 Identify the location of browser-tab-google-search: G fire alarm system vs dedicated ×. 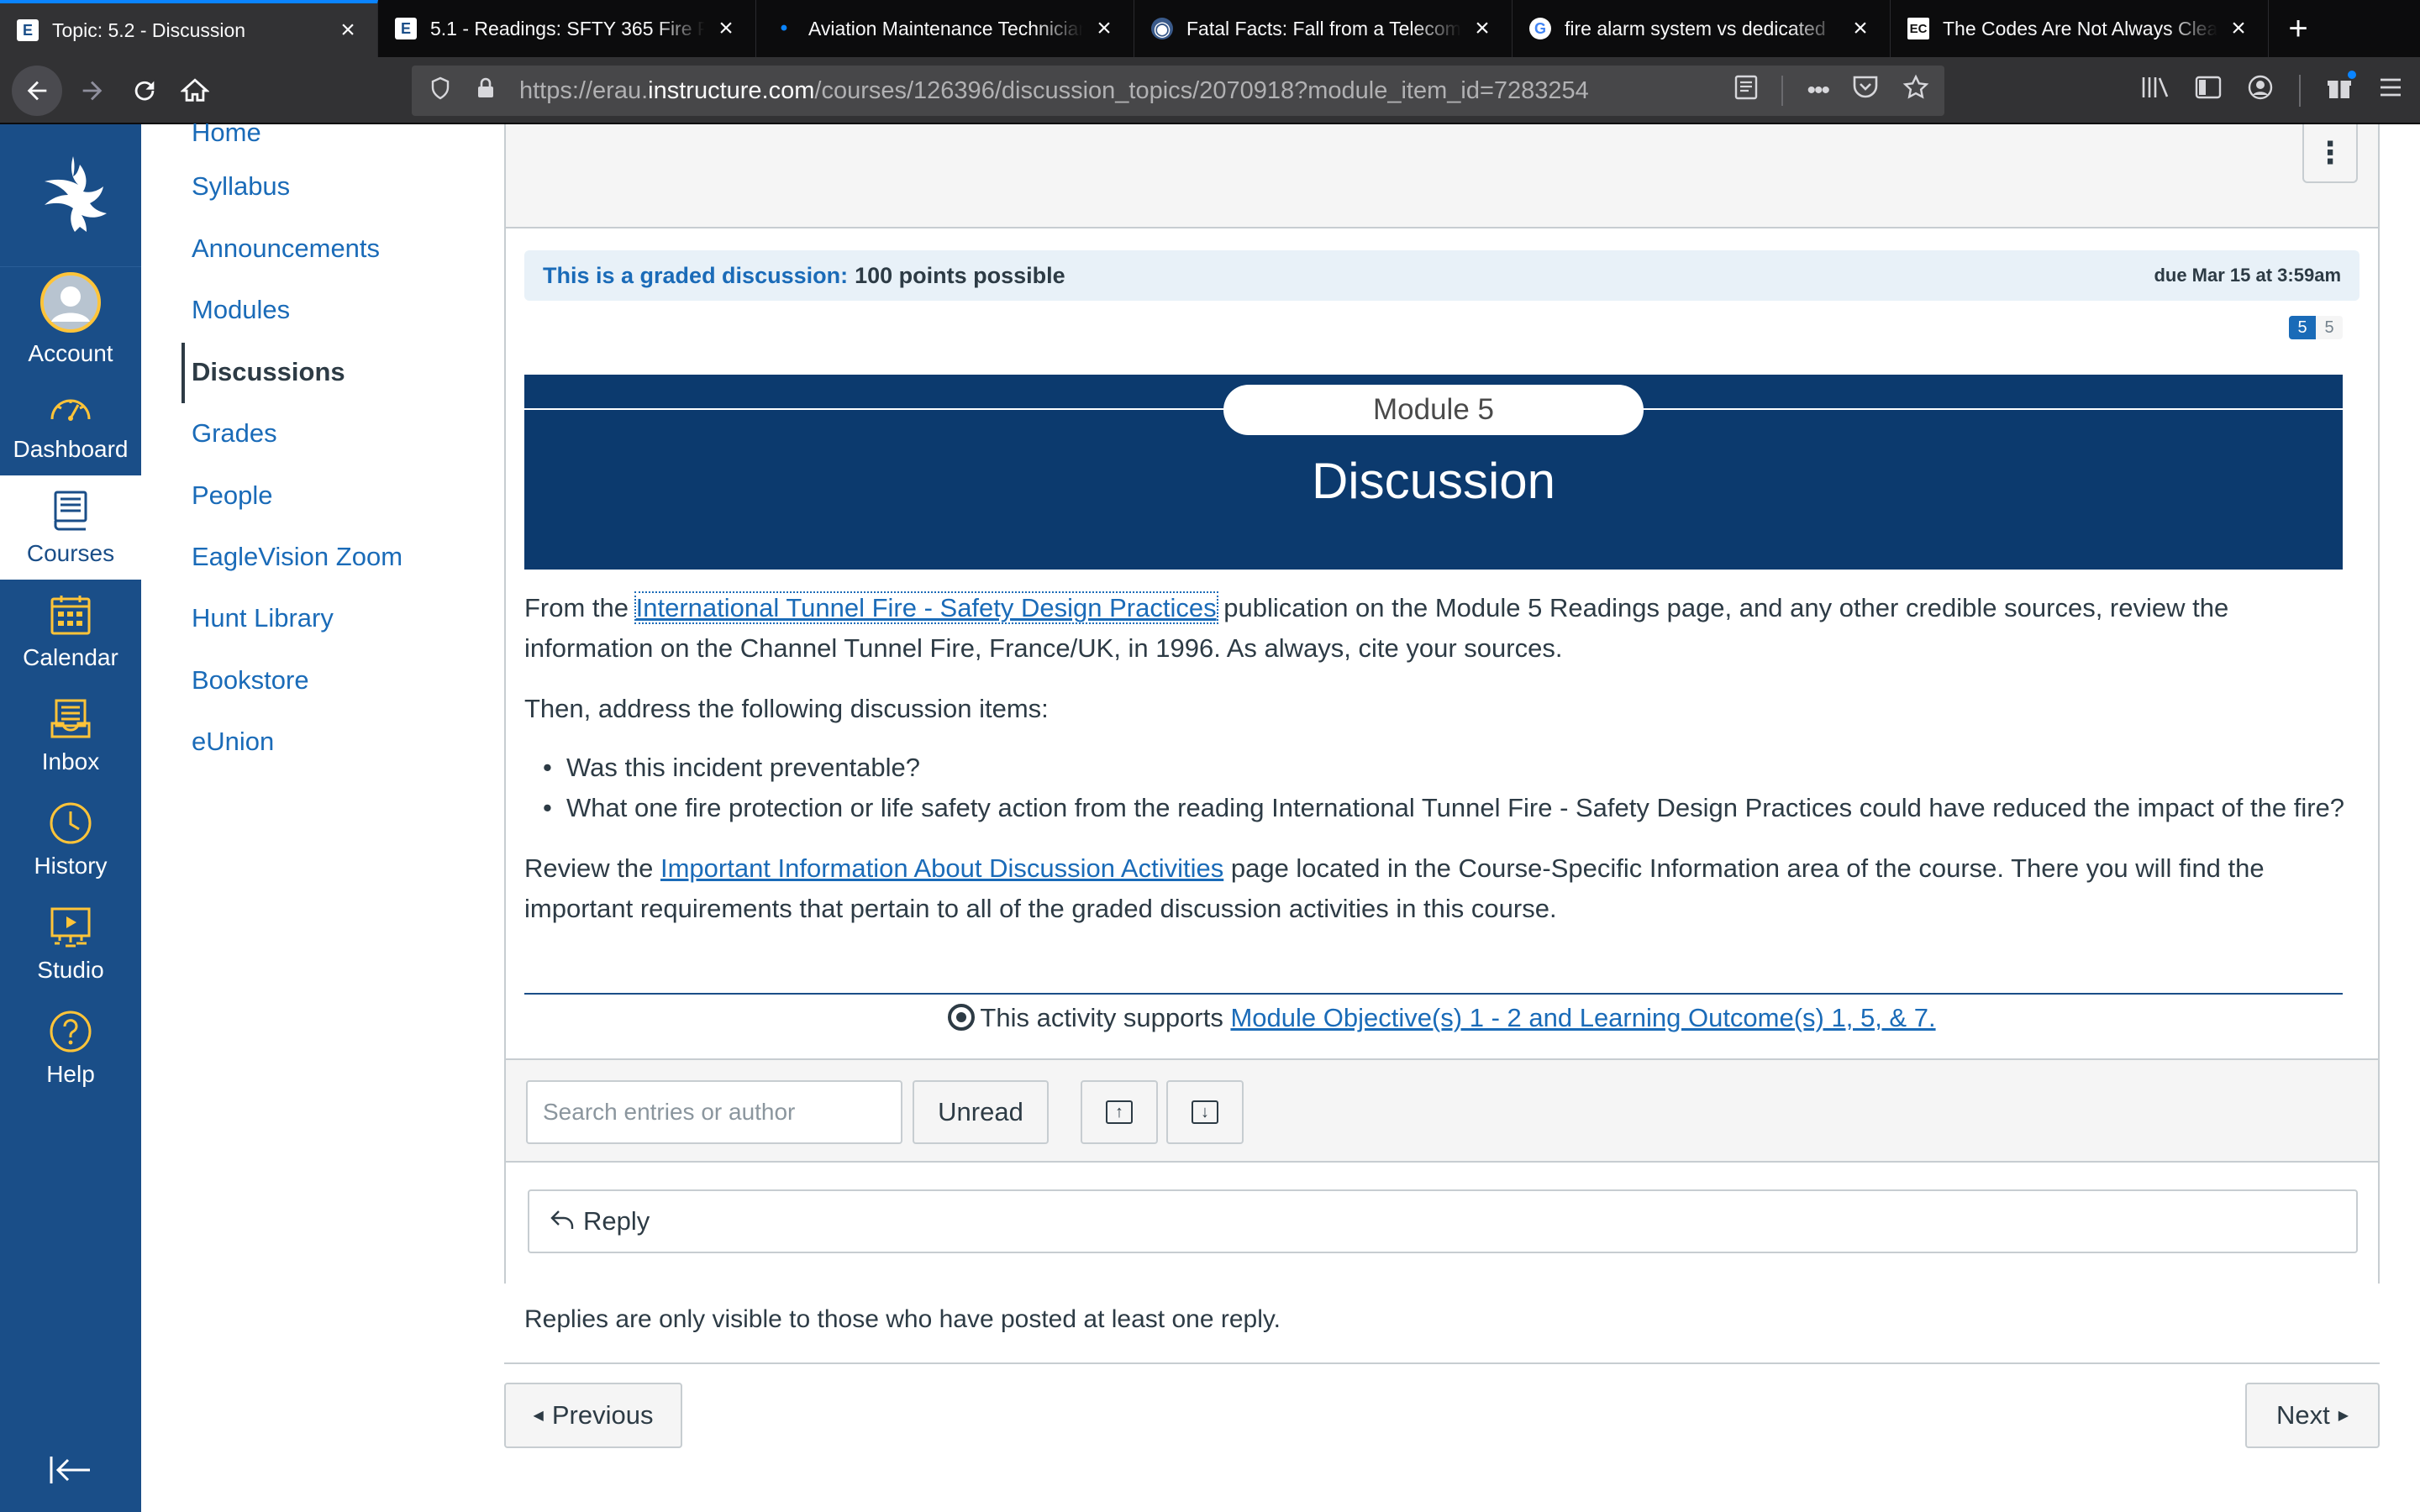
(1701, 28).